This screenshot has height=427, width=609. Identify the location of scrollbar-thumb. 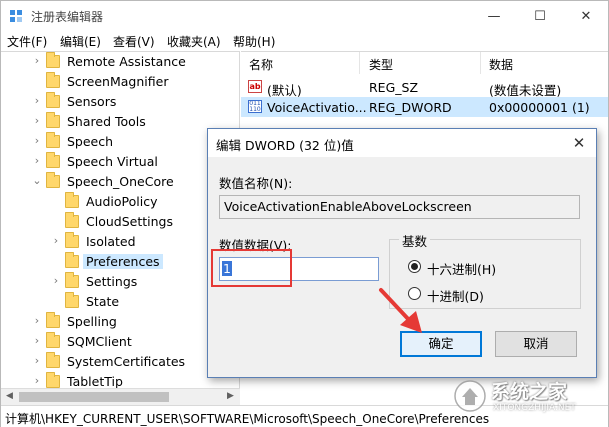
(94, 397).